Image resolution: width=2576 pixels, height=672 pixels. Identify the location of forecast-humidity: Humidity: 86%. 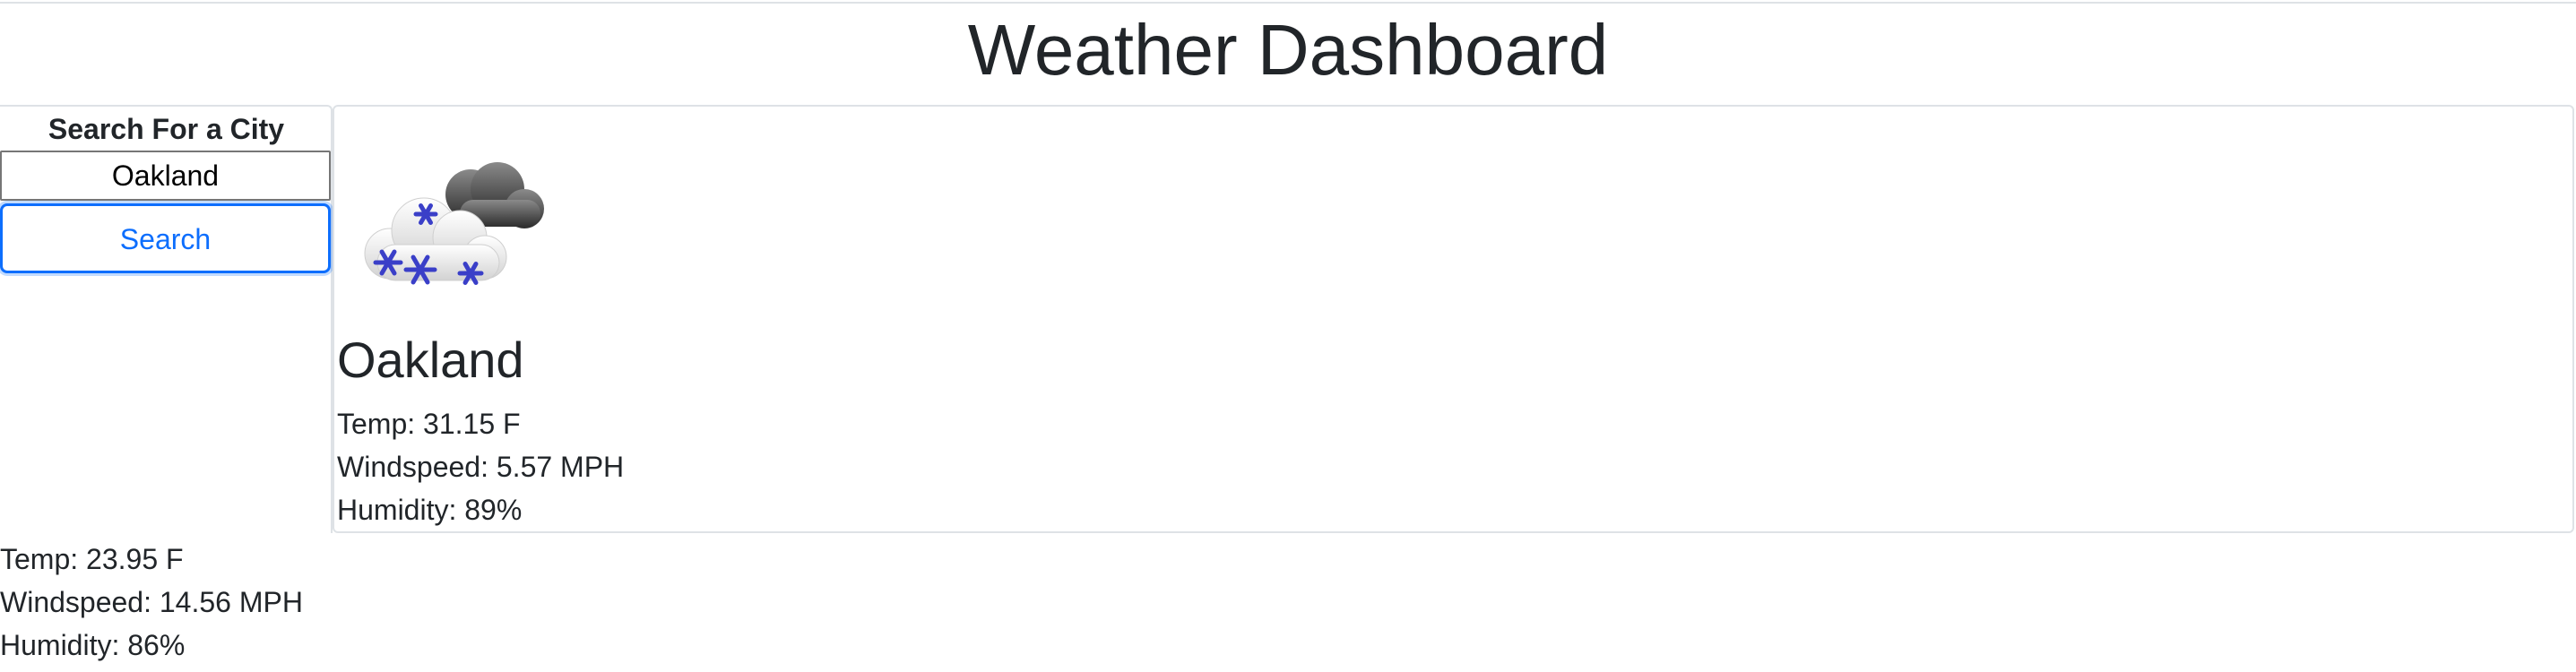
(93, 645).